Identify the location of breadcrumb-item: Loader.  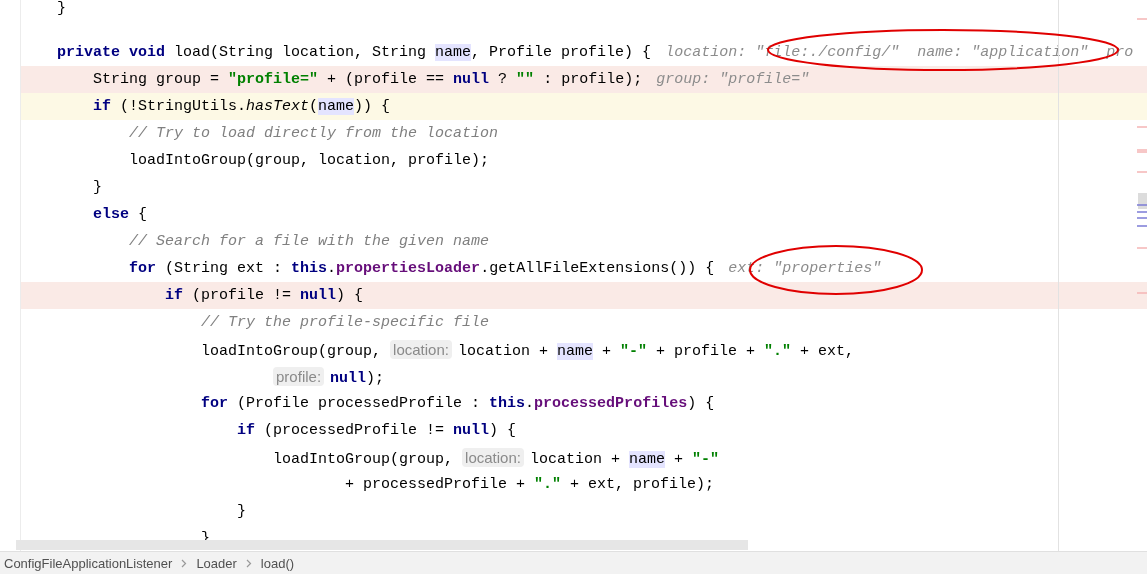
(216, 563).